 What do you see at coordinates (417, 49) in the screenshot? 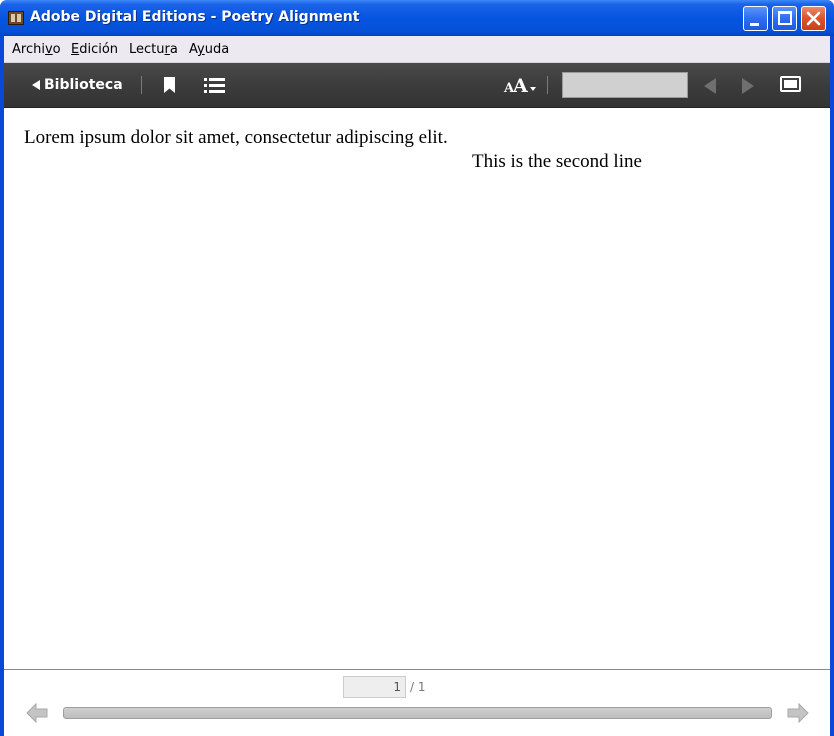
I see `menu-bar: Archivo Edición Lectura Ayuda` at bounding box center [417, 49].